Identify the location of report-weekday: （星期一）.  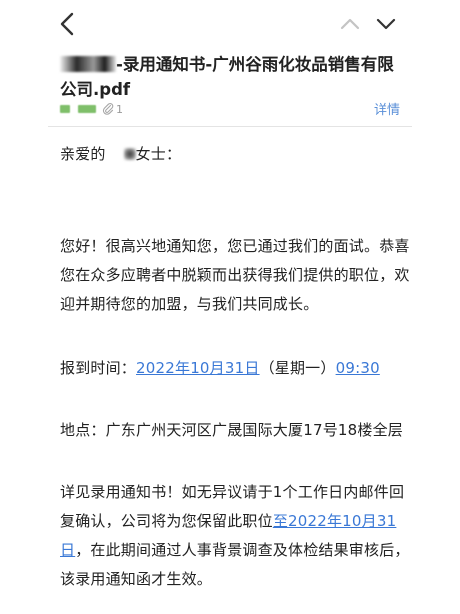
(297, 368).